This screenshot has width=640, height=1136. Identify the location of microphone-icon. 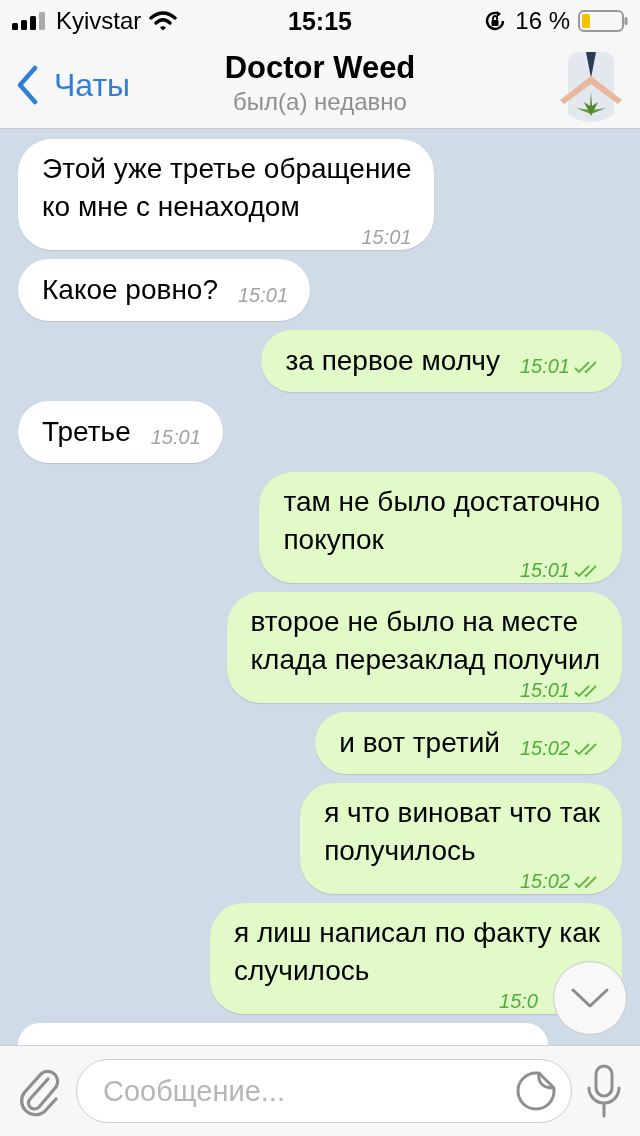
(604, 1091).